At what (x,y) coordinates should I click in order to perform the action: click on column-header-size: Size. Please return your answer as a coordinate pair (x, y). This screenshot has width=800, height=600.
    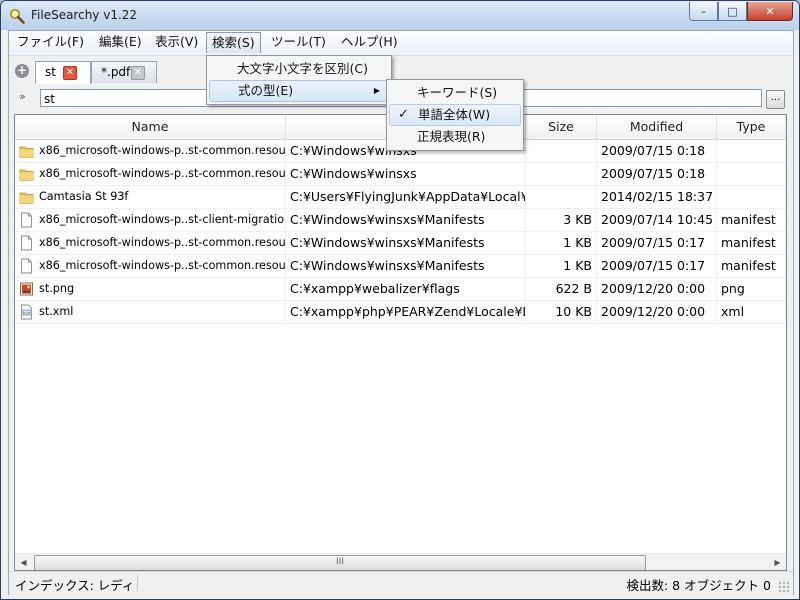
    Looking at the image, I should click on (561, 127).